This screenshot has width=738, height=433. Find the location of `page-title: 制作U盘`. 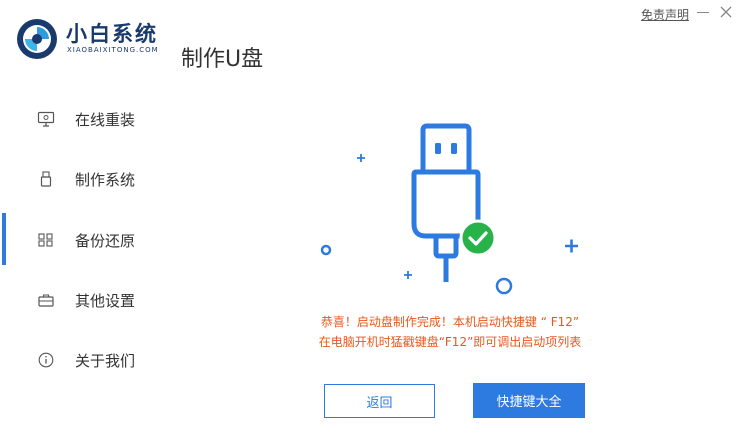

page-title: 制作U盘 is located at coordinates (222, 59).